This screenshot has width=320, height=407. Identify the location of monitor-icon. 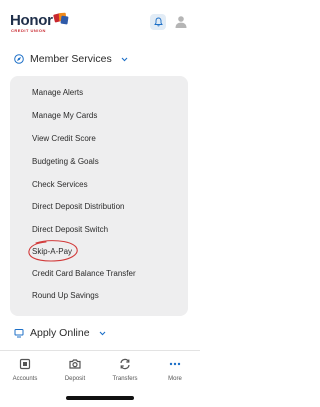
(19, 333).